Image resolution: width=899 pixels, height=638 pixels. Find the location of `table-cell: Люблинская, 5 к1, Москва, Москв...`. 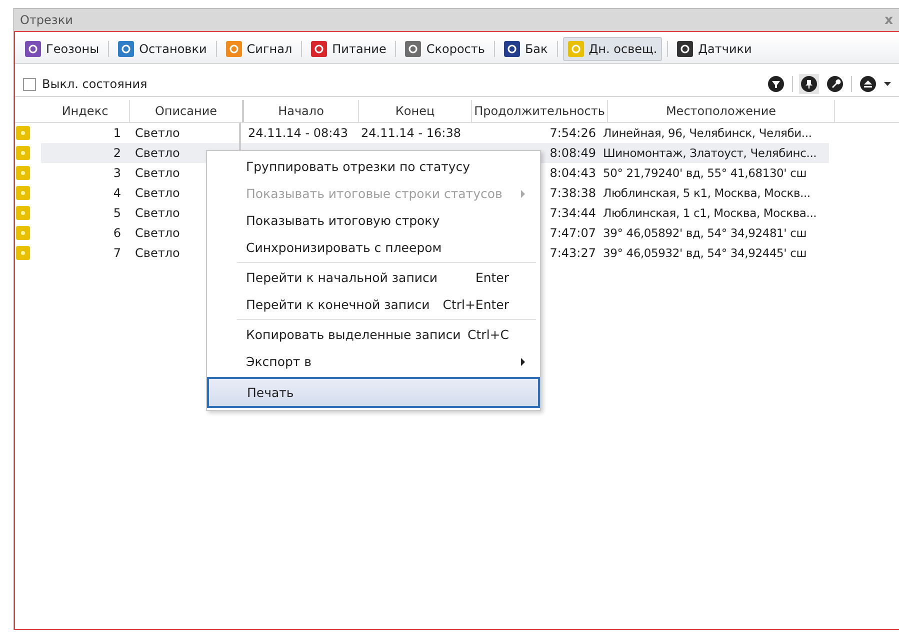

table-cell: Люблинская, 5 к1, Москва, Москв... is located at coordinates (706, 193).